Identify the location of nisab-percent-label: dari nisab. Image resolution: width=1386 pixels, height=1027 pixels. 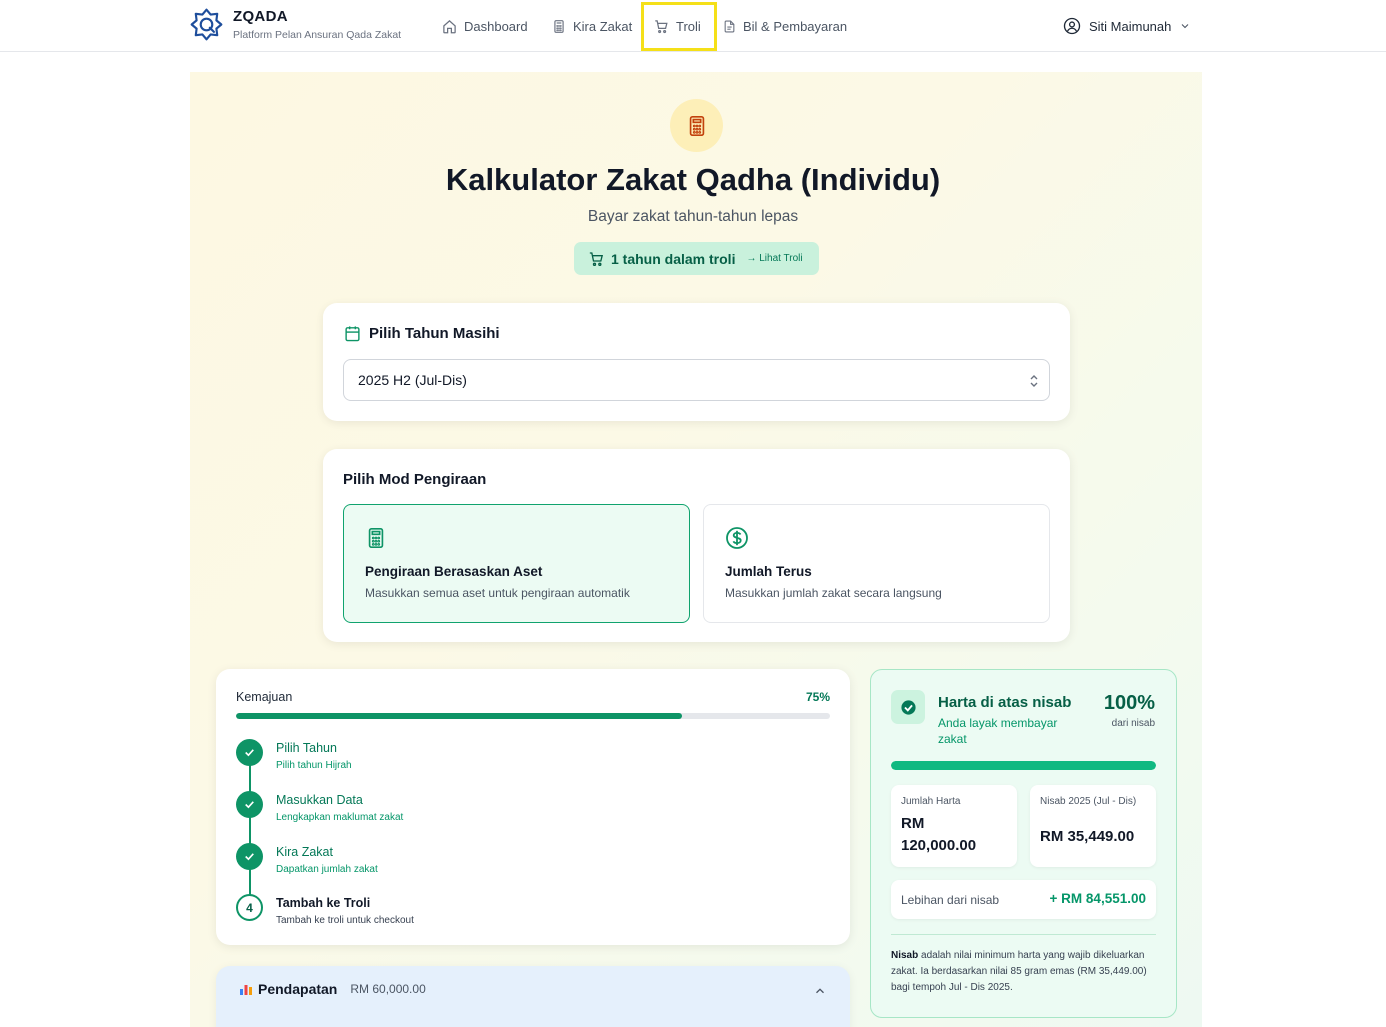
(1133, 723).